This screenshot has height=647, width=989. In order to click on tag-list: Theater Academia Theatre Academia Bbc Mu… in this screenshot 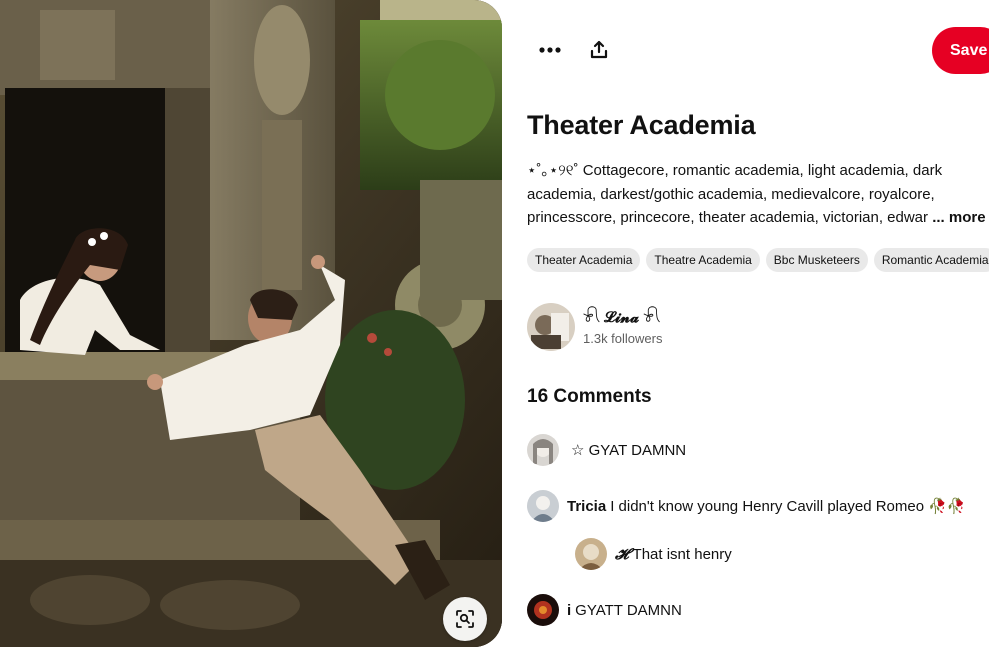, I will do `click(758, 260)`.